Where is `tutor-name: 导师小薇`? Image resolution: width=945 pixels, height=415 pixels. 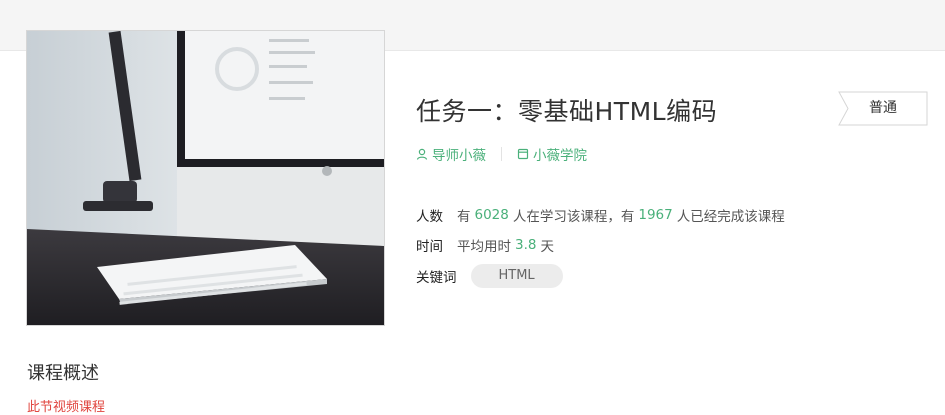 tutor-name: 导师小薇 is located at coordinates (459, 156).